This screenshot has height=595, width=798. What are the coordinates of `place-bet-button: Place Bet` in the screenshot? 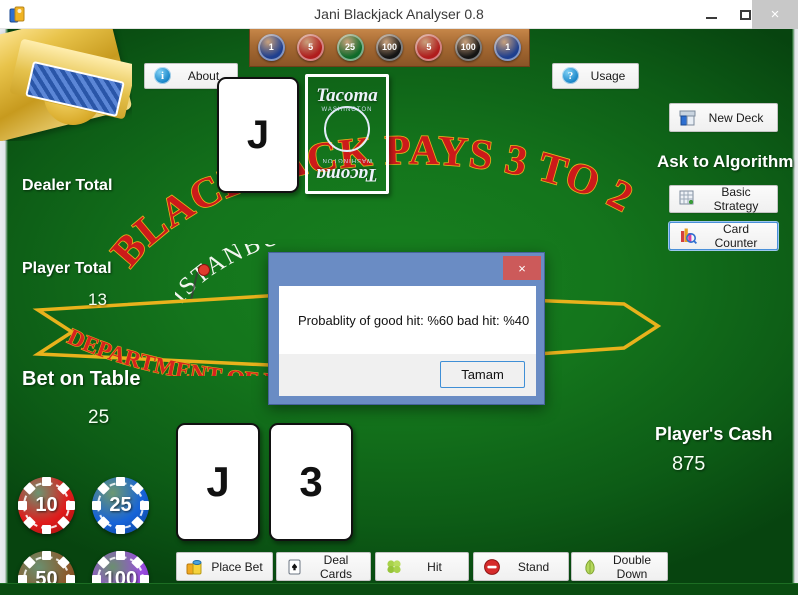 It's located at (224, 566).